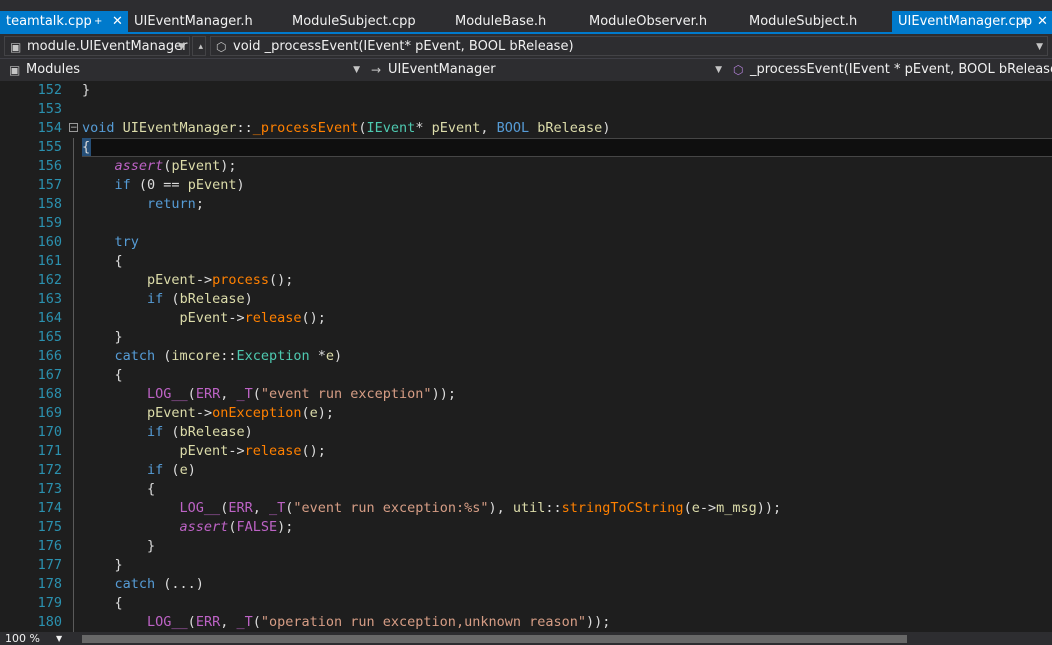 The image size is (1052, 645). I want to click on code-text: if (0 == pEvent), so click(179, 185).